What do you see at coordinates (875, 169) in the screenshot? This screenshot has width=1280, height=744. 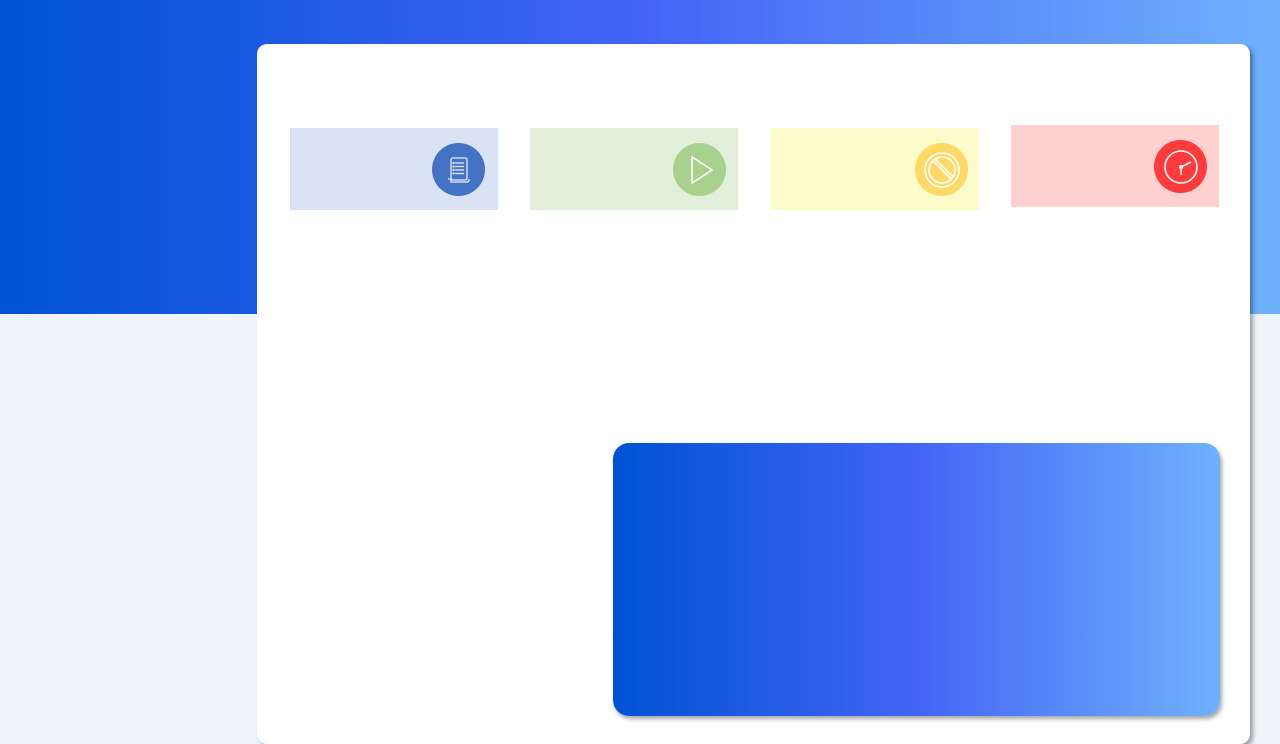 I see `stat-card-blocked` at bounding box center [875, 169].